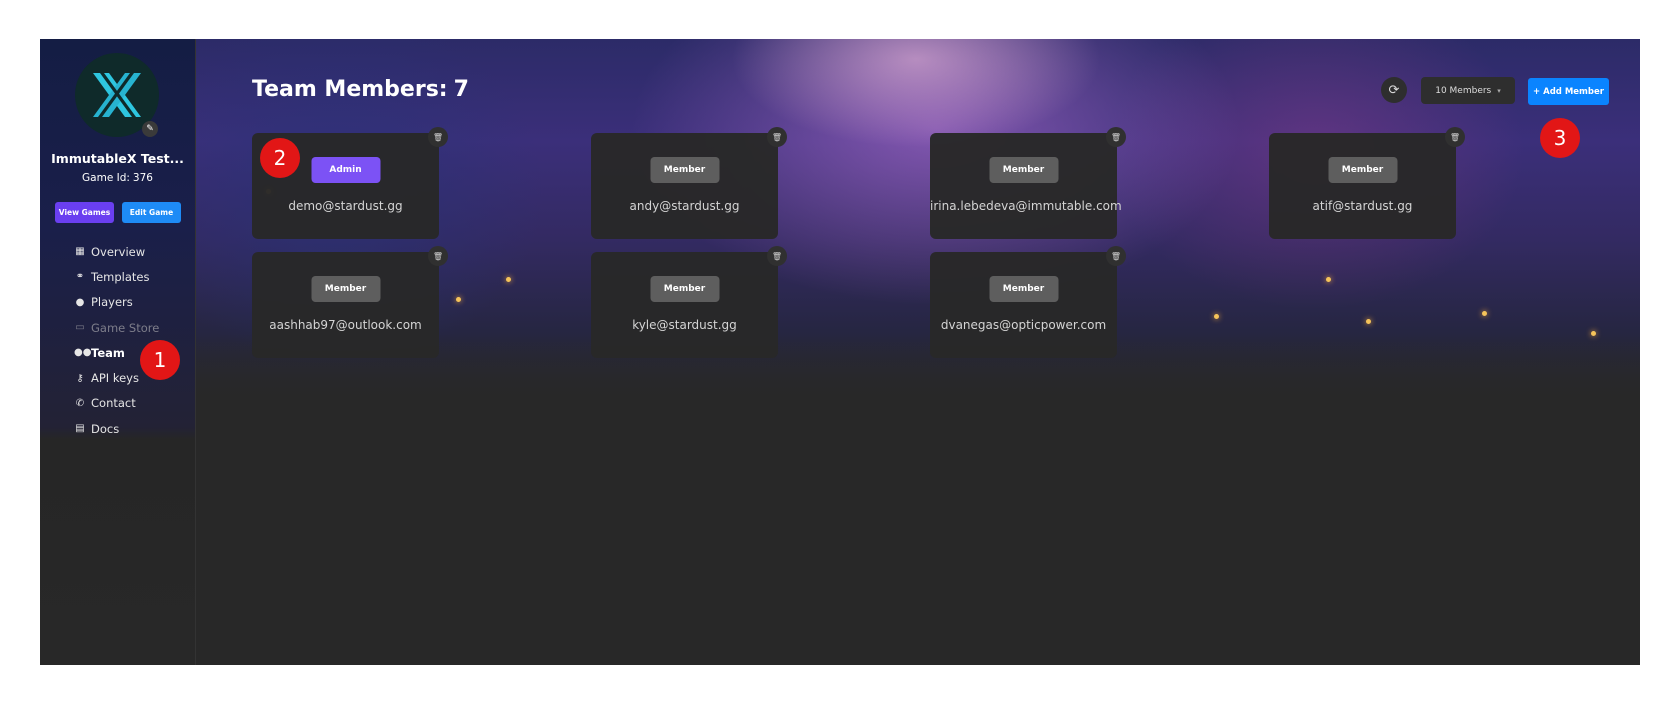 This screenshot has width=1680, height=705. I want to click on sidebar-item-game-store: ▭ Game Store, so click(116, 327).